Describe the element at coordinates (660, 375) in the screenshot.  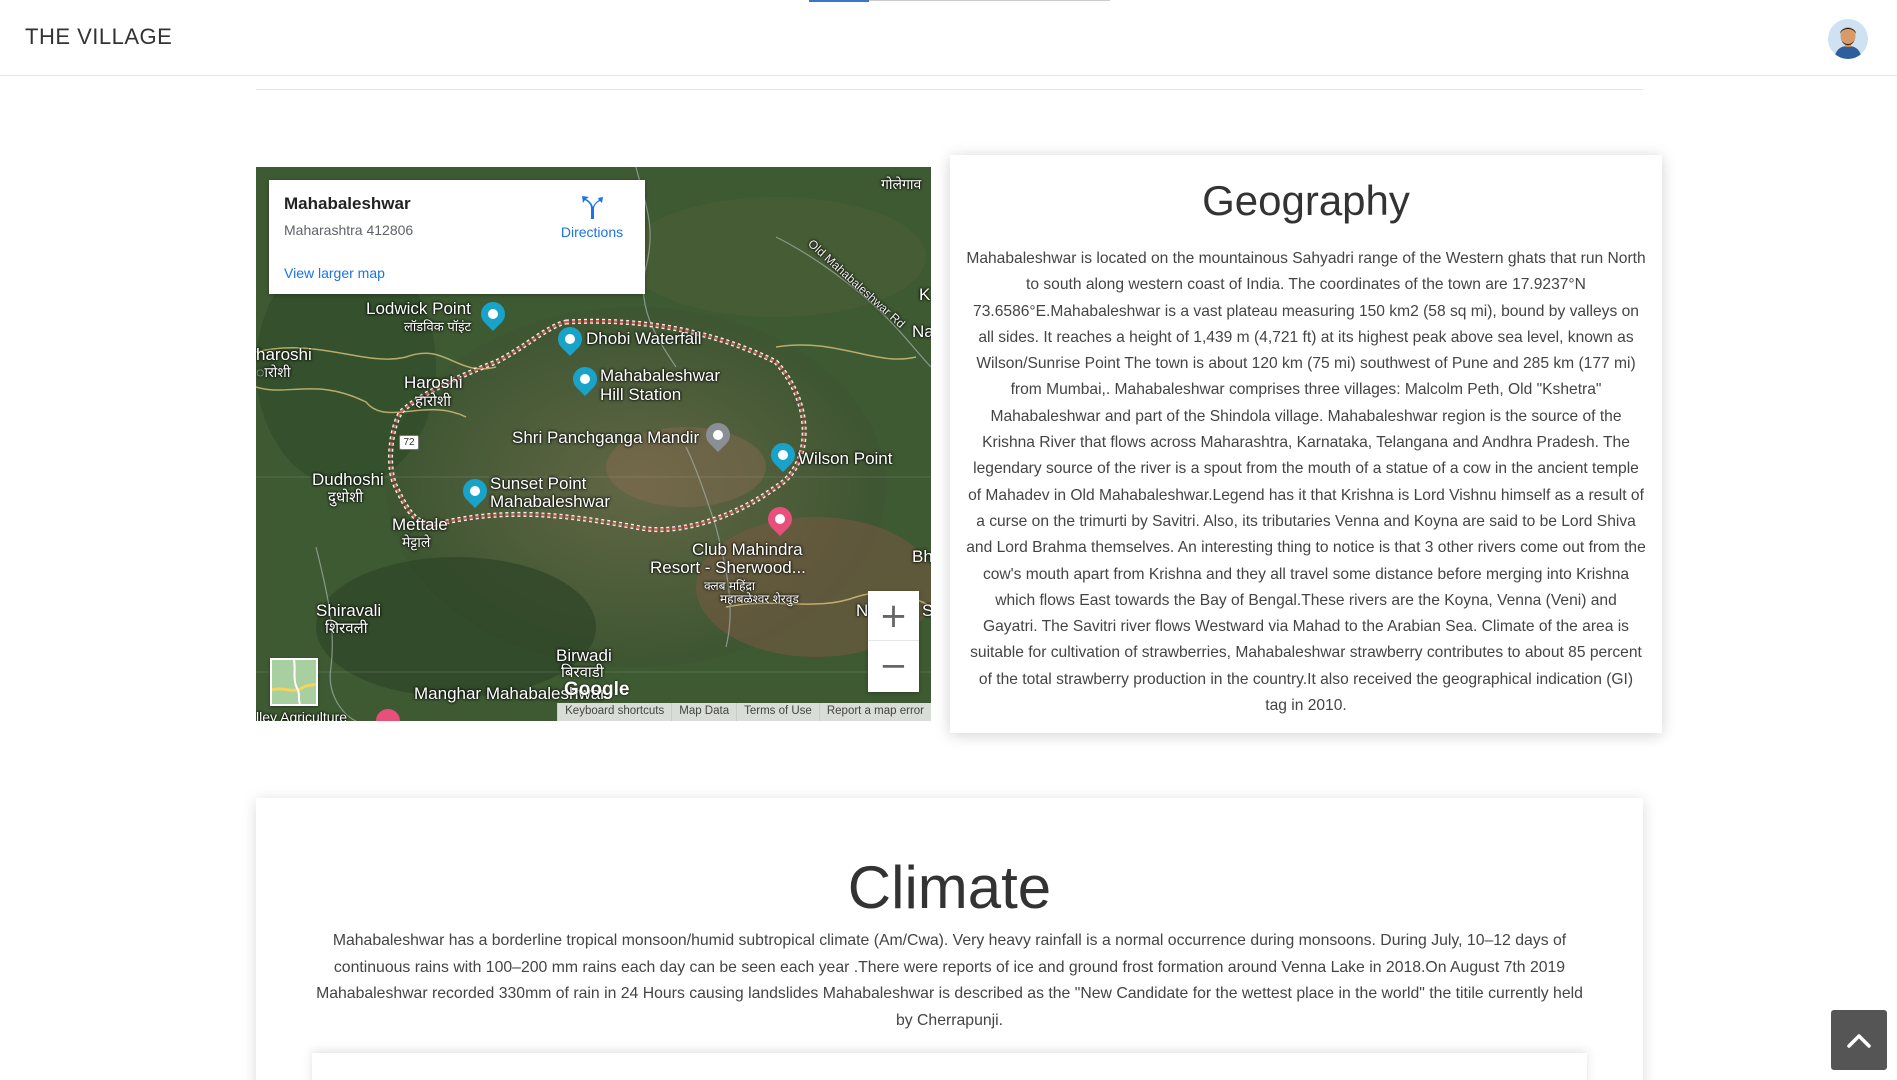
I see `map-label-station-1: Mahabaleshwar` at that location.